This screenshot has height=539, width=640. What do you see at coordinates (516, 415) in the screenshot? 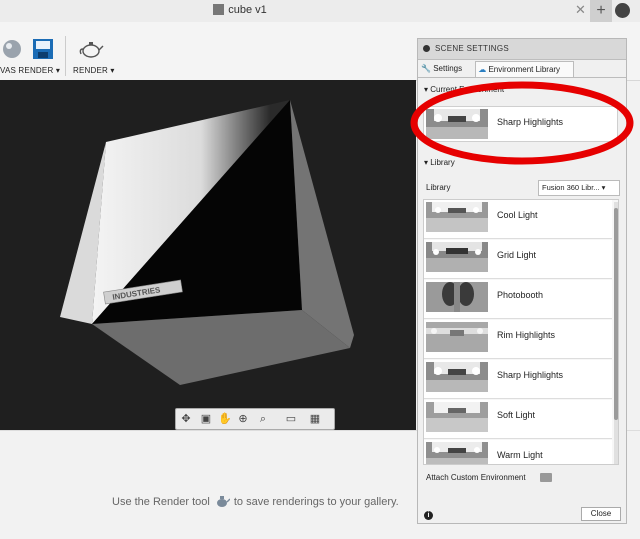
I see `list-item-label: Soft Light` at bounding box center [516, 415].